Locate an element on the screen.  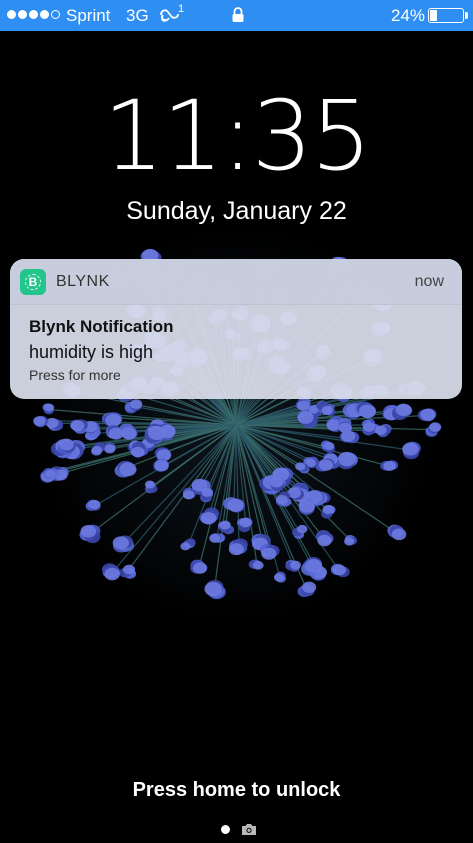
camera-icon is located at coordinates (249, 829).